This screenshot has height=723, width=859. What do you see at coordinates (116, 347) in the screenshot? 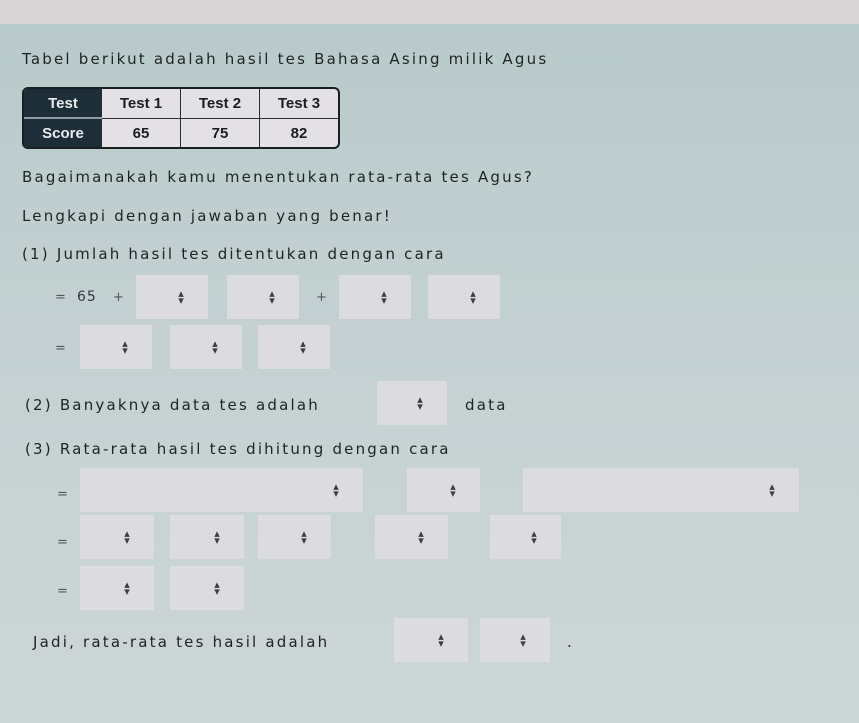
I see `dropdown-step1-e: ▴ ▾` at bounding box center [116, 347].